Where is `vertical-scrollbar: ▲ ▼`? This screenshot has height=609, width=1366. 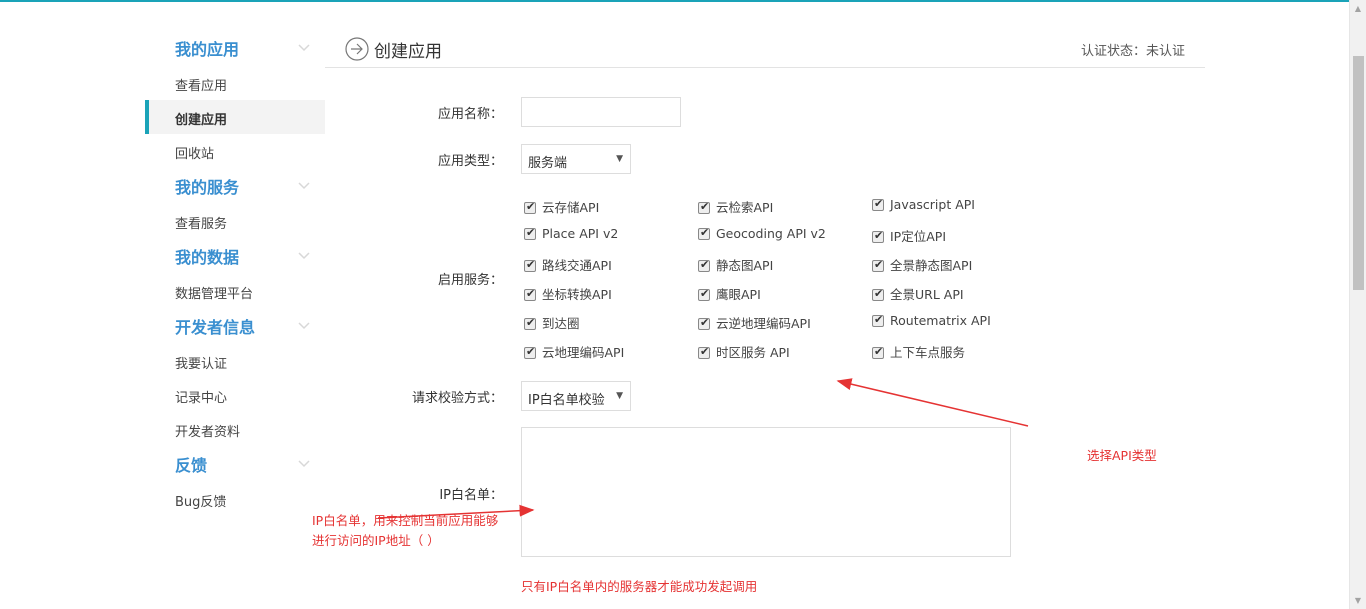 vertical-scrollbar: ▲ ▼ is located at coordinates (1357, 304).